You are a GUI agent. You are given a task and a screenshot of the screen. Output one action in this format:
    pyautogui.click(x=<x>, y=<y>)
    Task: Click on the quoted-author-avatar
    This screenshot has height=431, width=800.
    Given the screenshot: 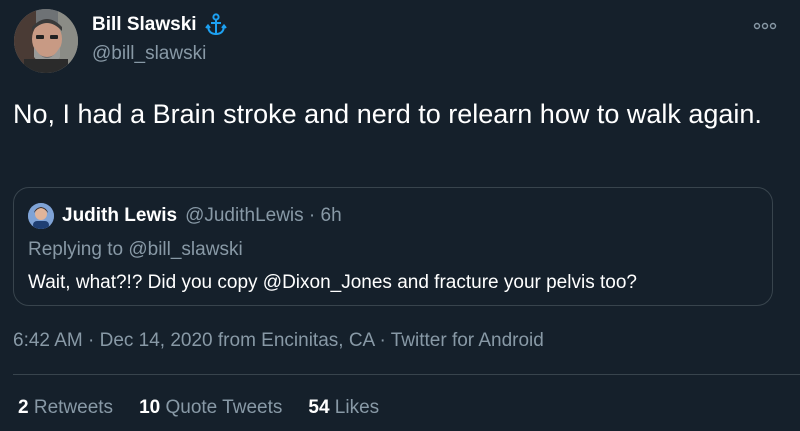 What is the action you would take?
    pyautogui.click(x=41, y=216)
    